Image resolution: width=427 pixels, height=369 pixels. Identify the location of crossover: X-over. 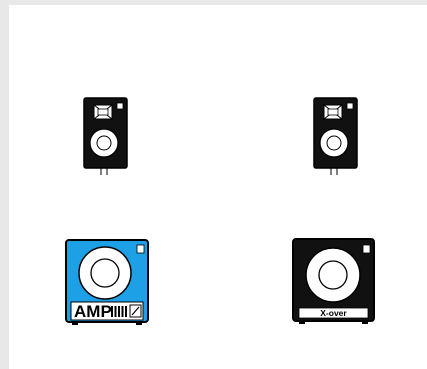
(333, 281).